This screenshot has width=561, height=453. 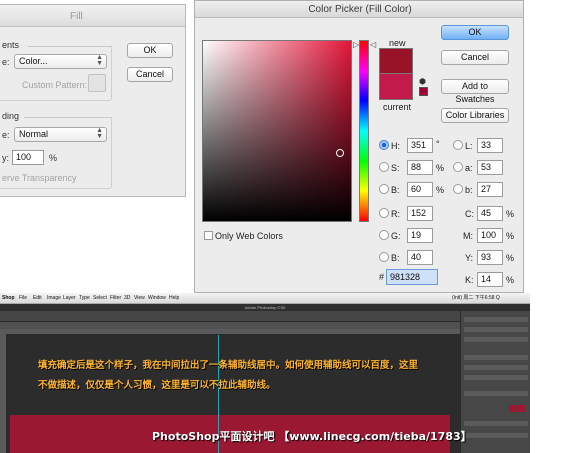 I want to click on color-picker-titlebar: Color Picker (Fill Color), so click(x=359, y=9).